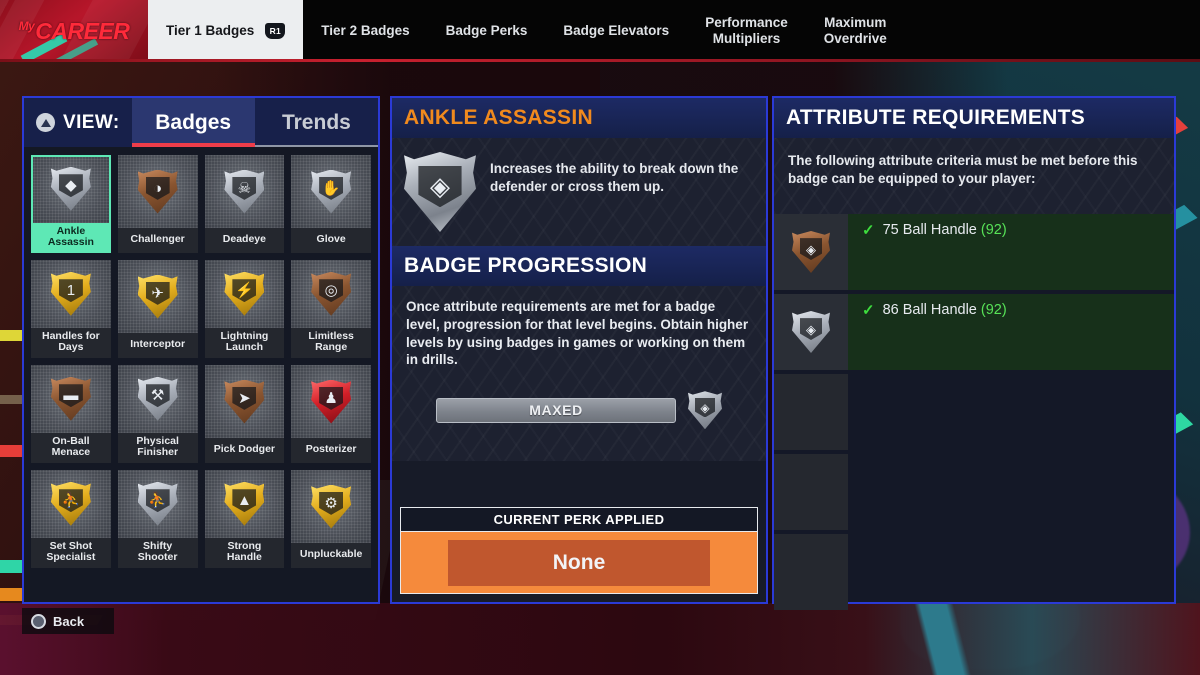 Image resolution: width=1200 pixels, height=675 pixels. What do you see at coordinates (157, 447) in the screenshot?
I see `badge-cell-label: Physical Finisher` at bounding box center [157, 447].